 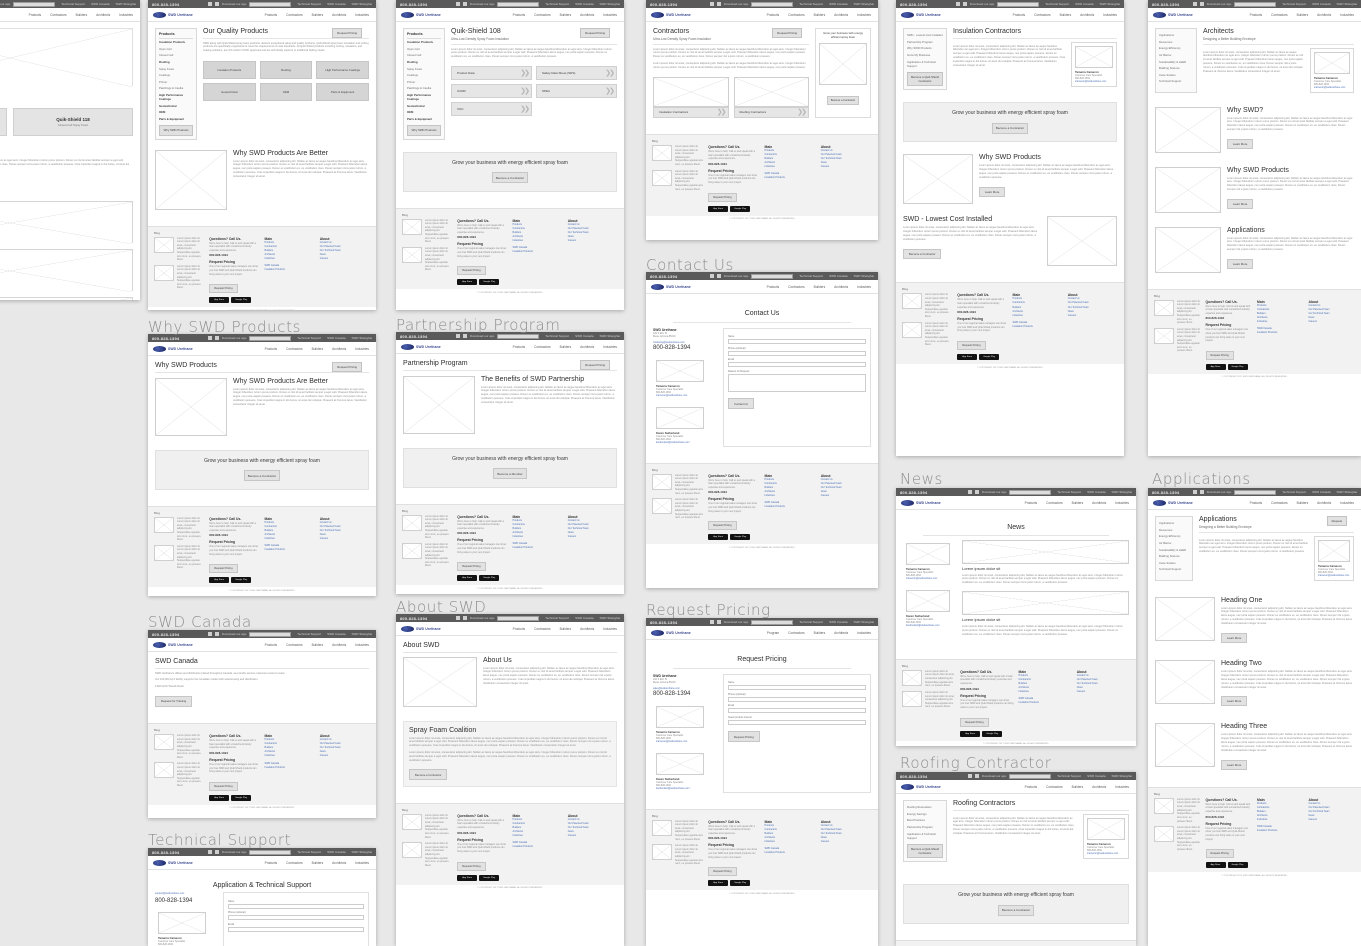 What do you see at coordinates (771, 97) in the screenshot?
I see `contractor-tile-1: Roofing Contractors ❯❯` at bounding box center [771, 97].